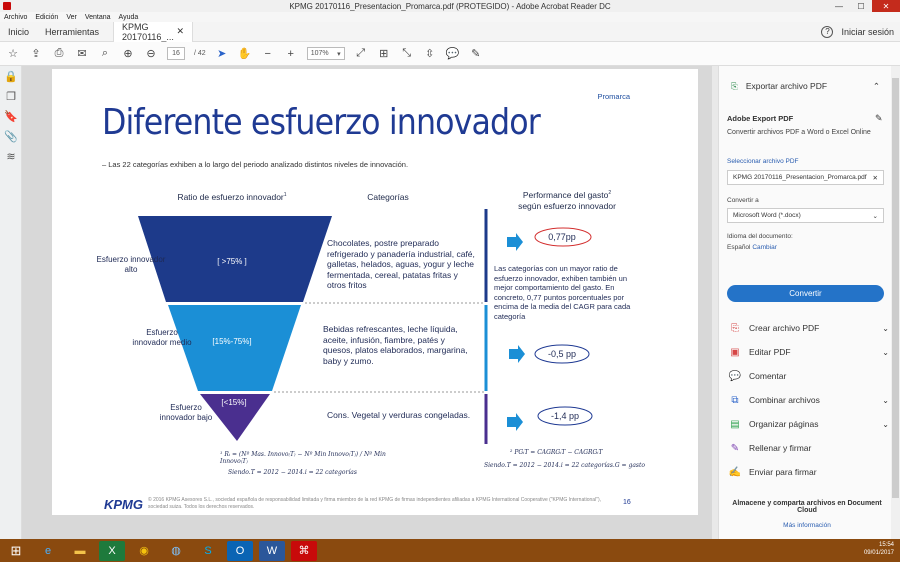 The image size is (900, 562). I want to click on tool-fill-sign-label: Rellenar y firmar, so click(780, 448).